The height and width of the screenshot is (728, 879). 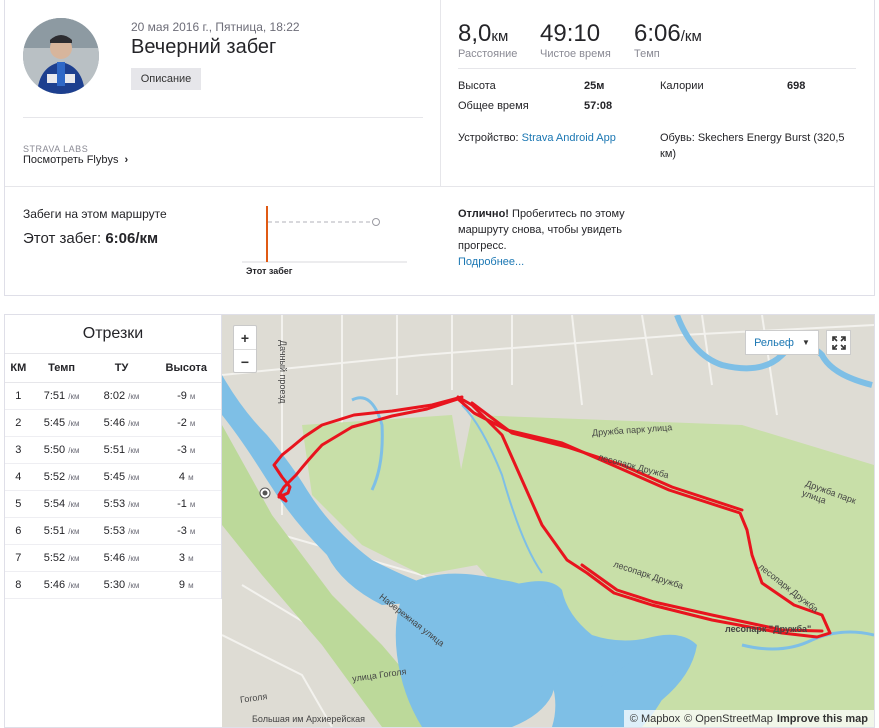 I want to click on split-pace: 5:51 /км, so click(x=61, y=531).